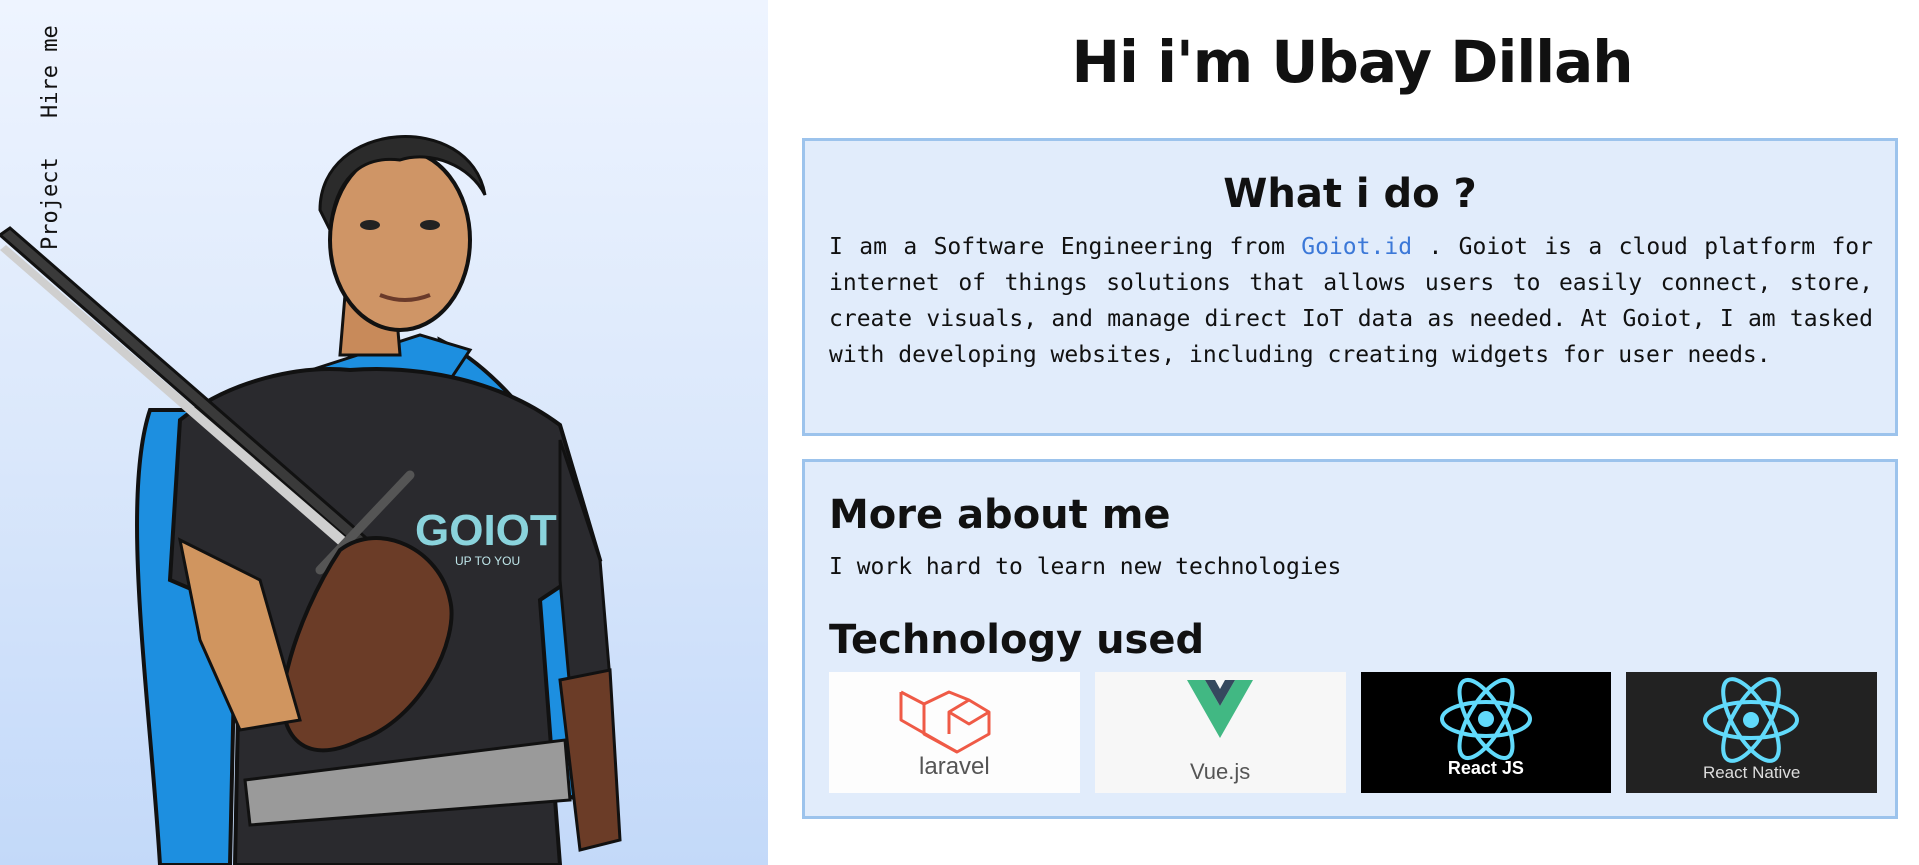 This screenshot has height=865, width=1919. I want to click on tech-card-laravel: laravel, so click(954, 732).